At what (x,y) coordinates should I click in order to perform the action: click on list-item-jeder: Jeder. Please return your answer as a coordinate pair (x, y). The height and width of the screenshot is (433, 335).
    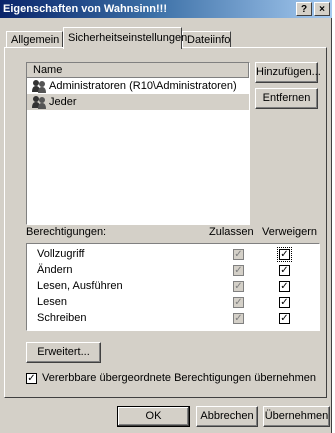
    Looking at the image, I should click on (138, 102).